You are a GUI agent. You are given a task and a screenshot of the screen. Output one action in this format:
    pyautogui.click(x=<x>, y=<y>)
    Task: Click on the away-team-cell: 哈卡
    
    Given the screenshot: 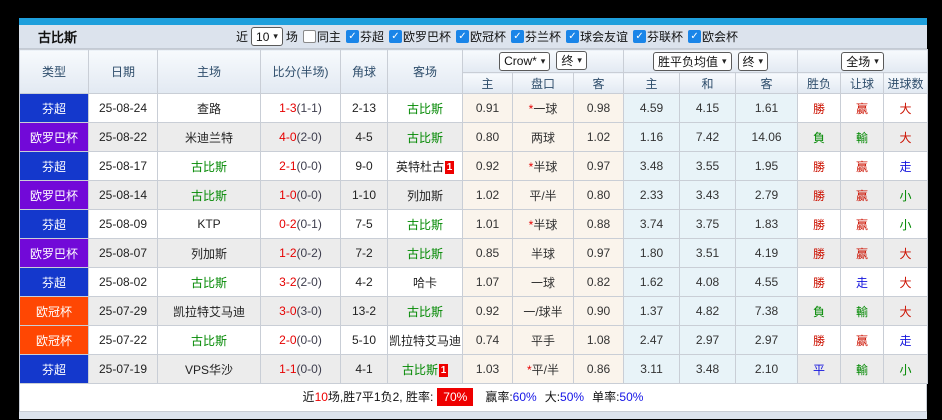 What is the action you would take?
    pyautogui.click(x=425, y=282)
    